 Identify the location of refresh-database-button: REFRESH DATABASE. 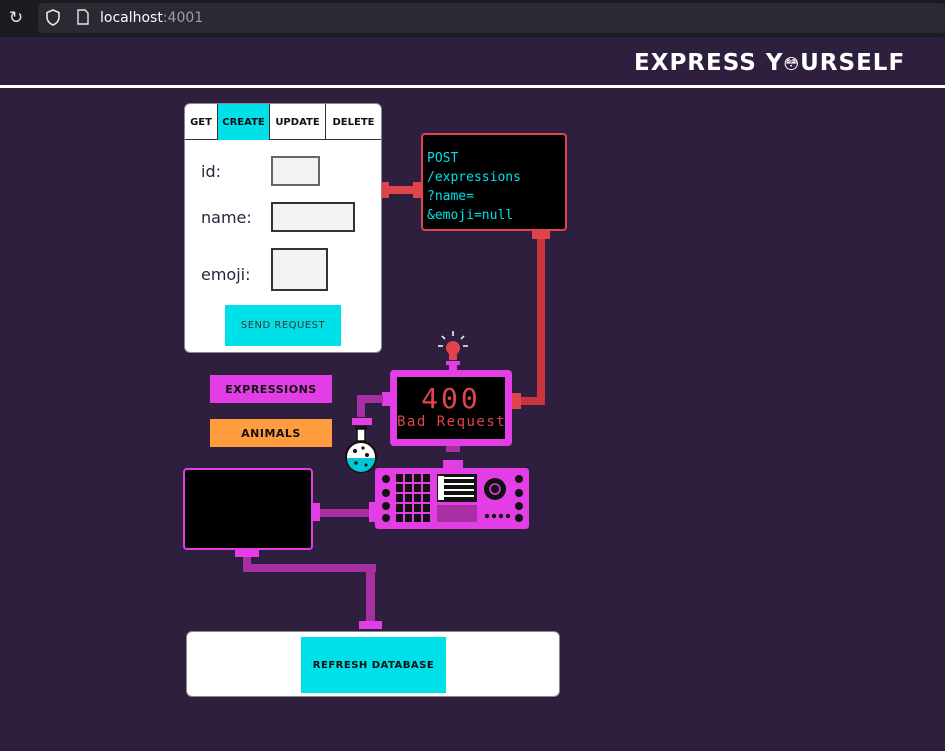
(373, 665).